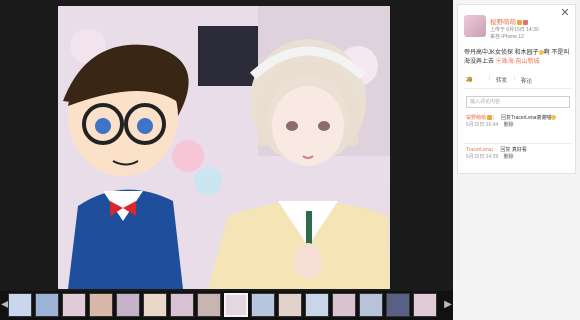 The height and width of the screenshot is (320, 580). I want to click on close-icon: ✕, so click(565, 13).